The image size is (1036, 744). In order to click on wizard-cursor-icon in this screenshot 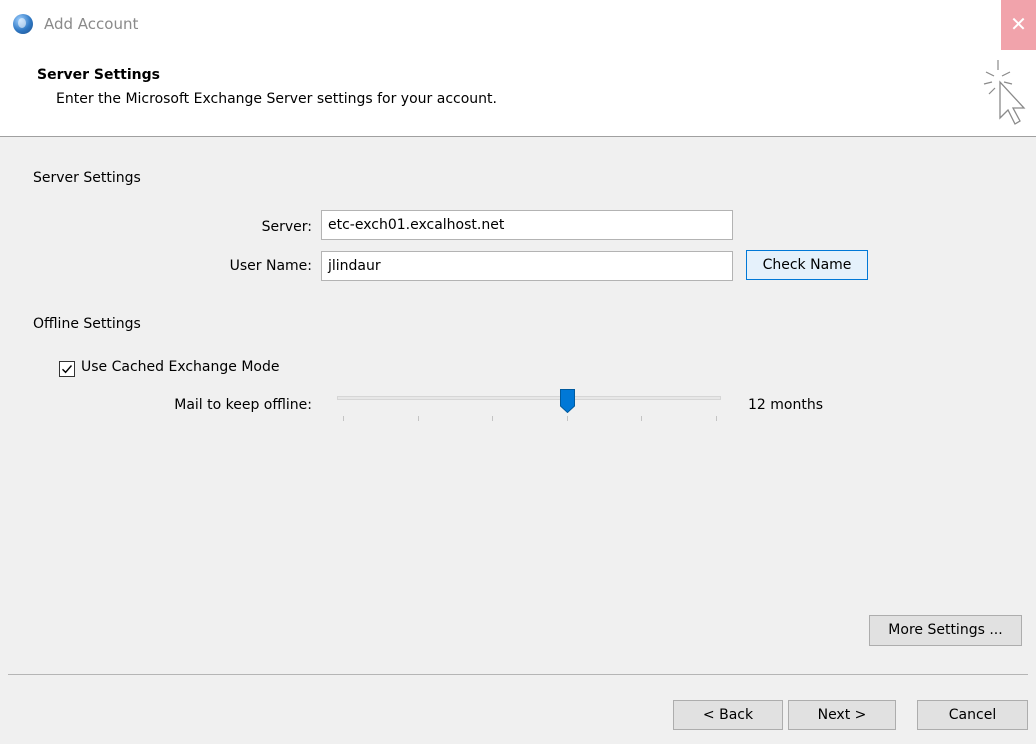, I will do `click(1004, 92)`.